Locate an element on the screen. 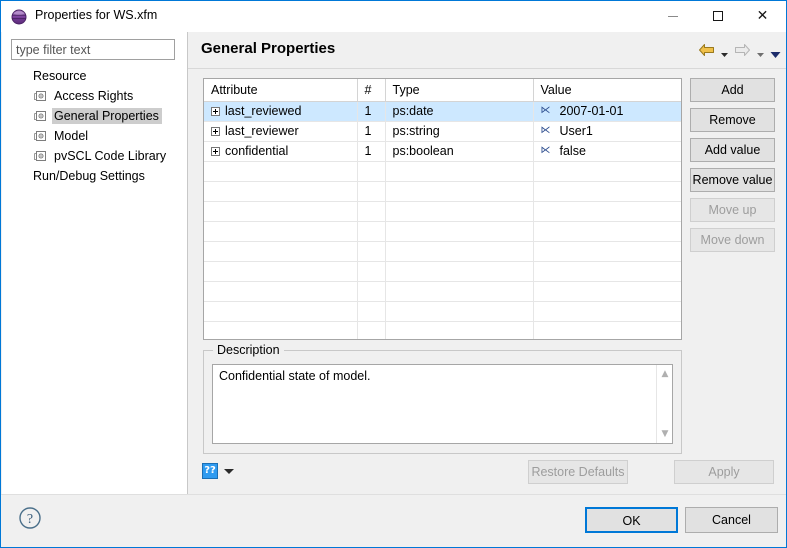 The height and width of the screenshot is (548, 787). description-scrollbar: ▲ ▼ is located at coordinates (664, 404).